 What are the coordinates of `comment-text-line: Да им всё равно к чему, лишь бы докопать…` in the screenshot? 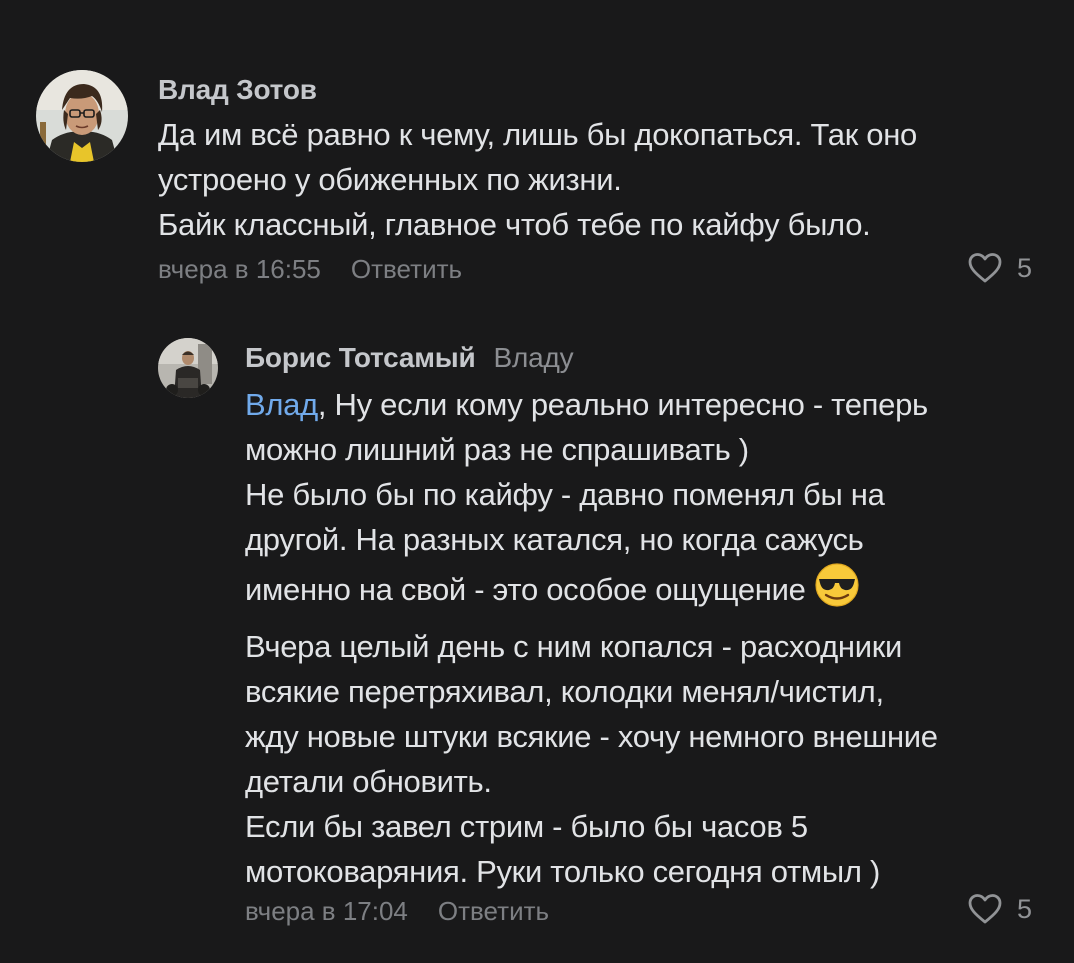 It's located at (537, 134).